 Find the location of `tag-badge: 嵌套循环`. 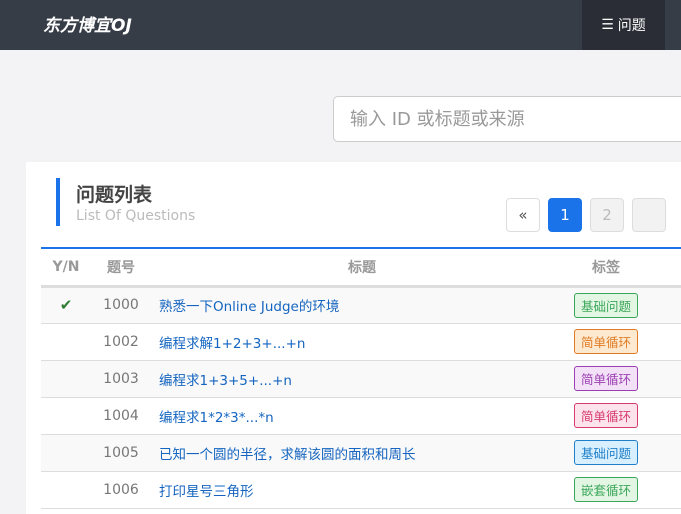

tag-badge: 嵌套循环 is located at coordinates (605, 489).